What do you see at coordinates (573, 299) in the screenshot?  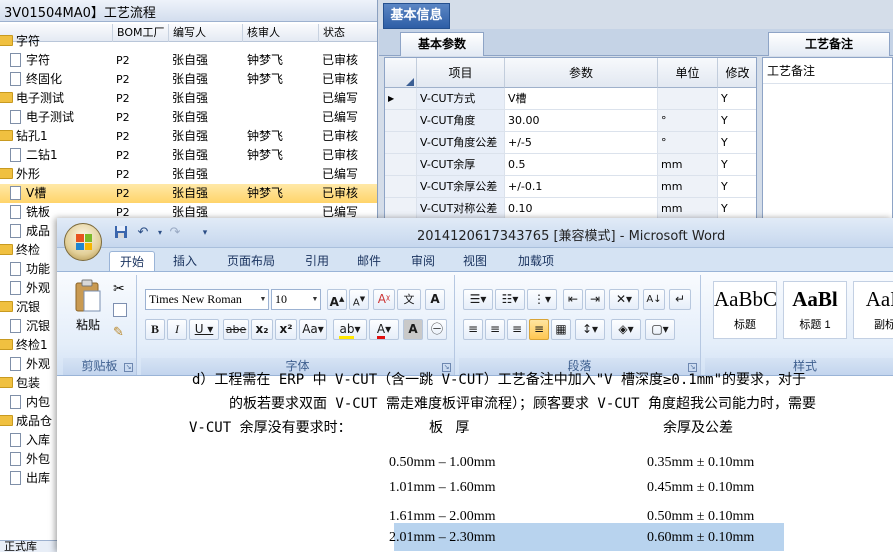 I see `decrease-indent-icon: ⇤` at bounding box center [573, 299].